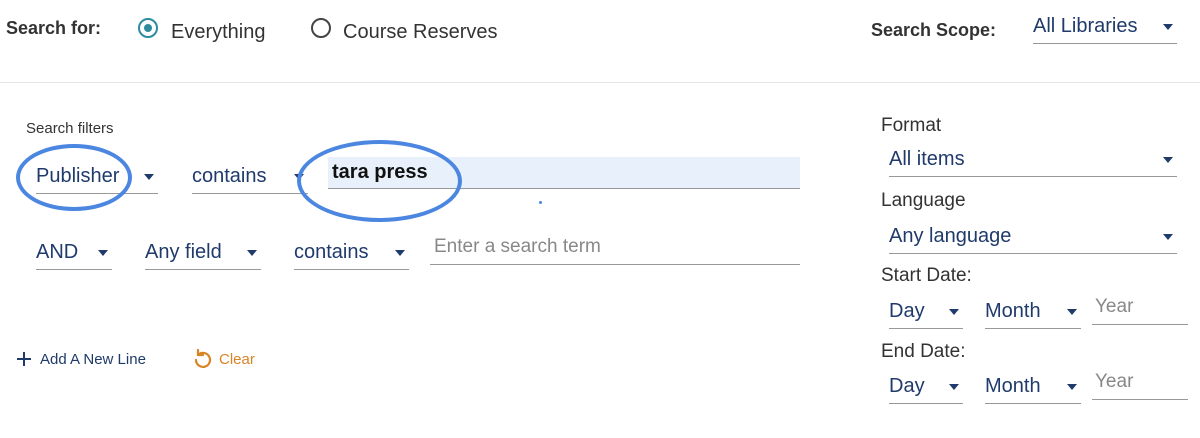 The image size is (1200, 438). What do you see at coordinates (923, 351) in the screenshot?
I see `end-date-label: End Date:` at bounding box center [923, 351].